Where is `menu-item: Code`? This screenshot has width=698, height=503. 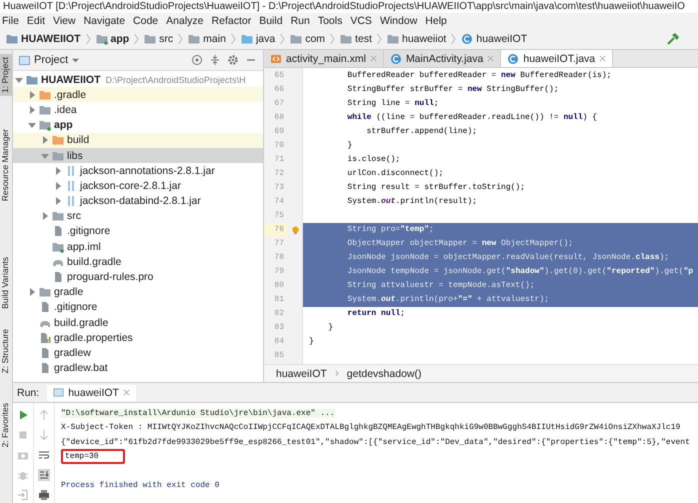
menu-item: Code is located at coordinates (145, 20).